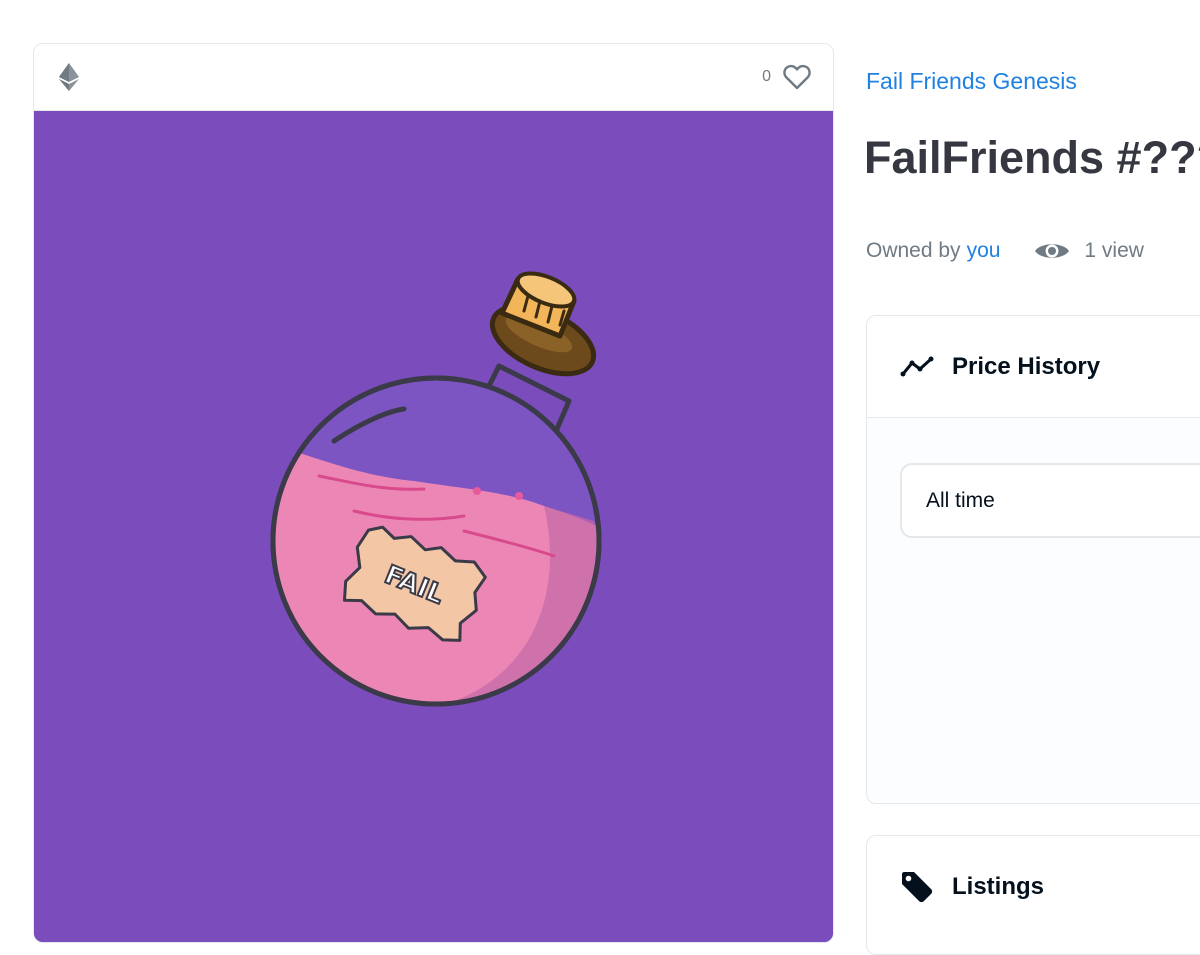 The height and width of the screenshot is (955, 1200). Describe the element at coordinates (917, 366) in the screenshot. I see `line-chart-icon` at that location.